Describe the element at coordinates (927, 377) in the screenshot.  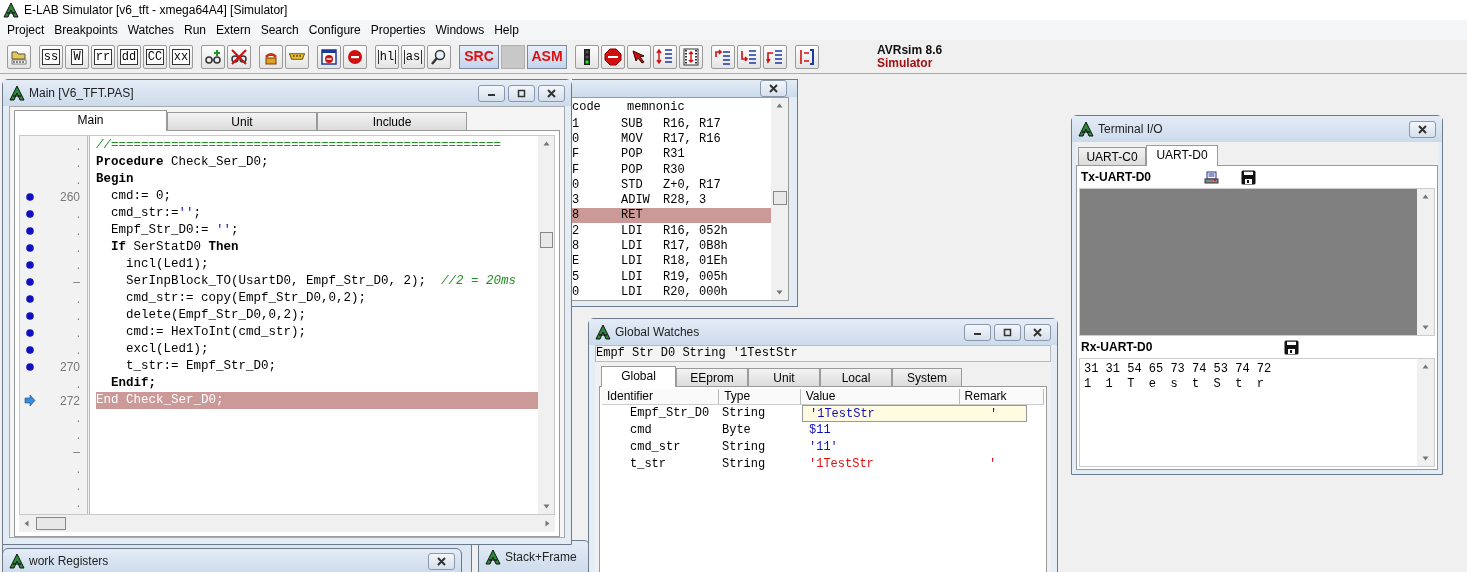
I see `tab: System` at that location.